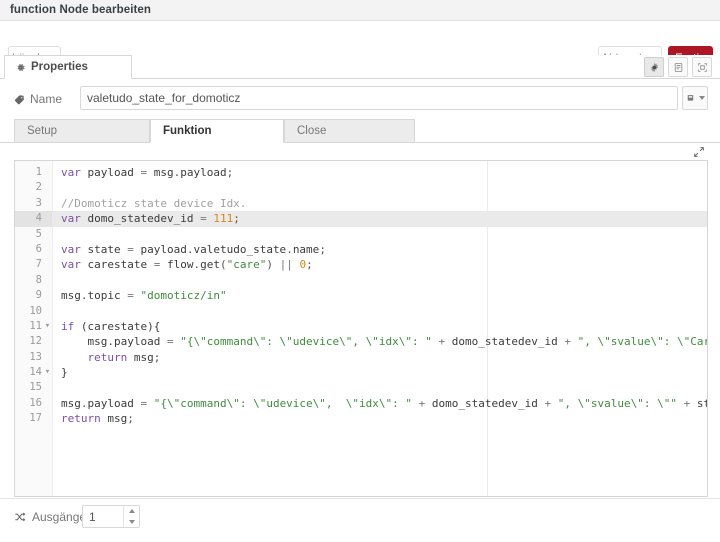 The width and height of the screenshot is (720, 542). Describe the element at coordinates (654, 67) in the screenshot. I see `node-settings-button` at that location.